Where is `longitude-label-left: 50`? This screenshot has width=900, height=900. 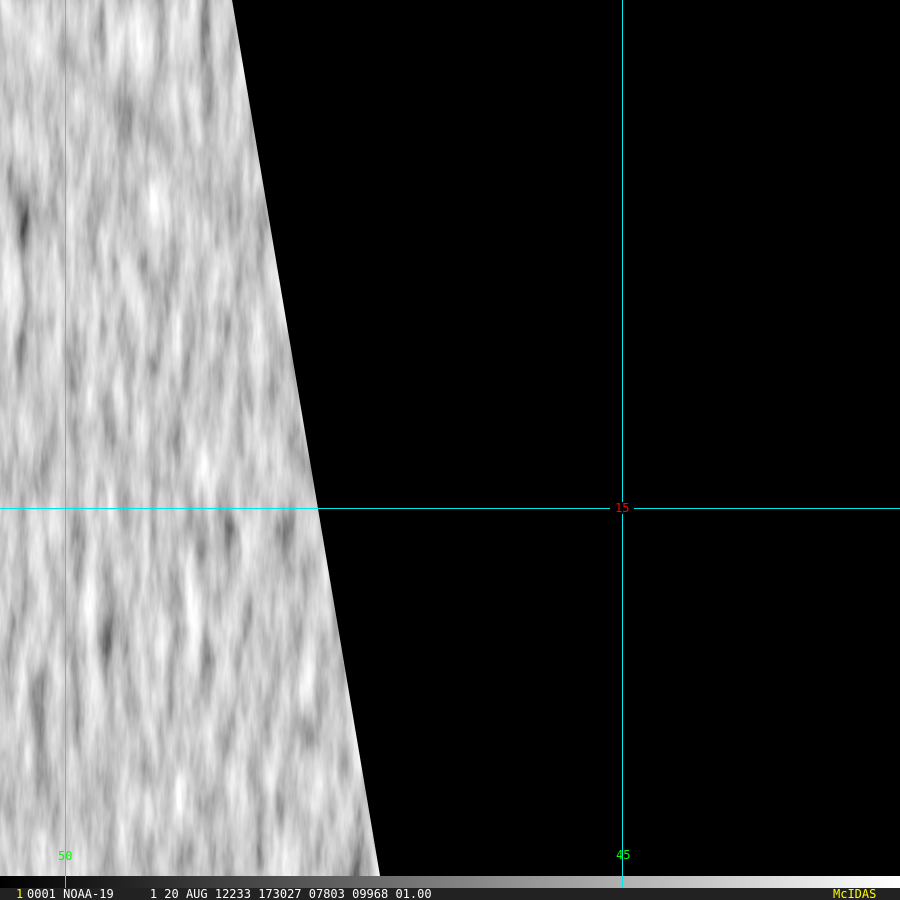
longitude-label-left: 50 is located at coordinates (65, 856).